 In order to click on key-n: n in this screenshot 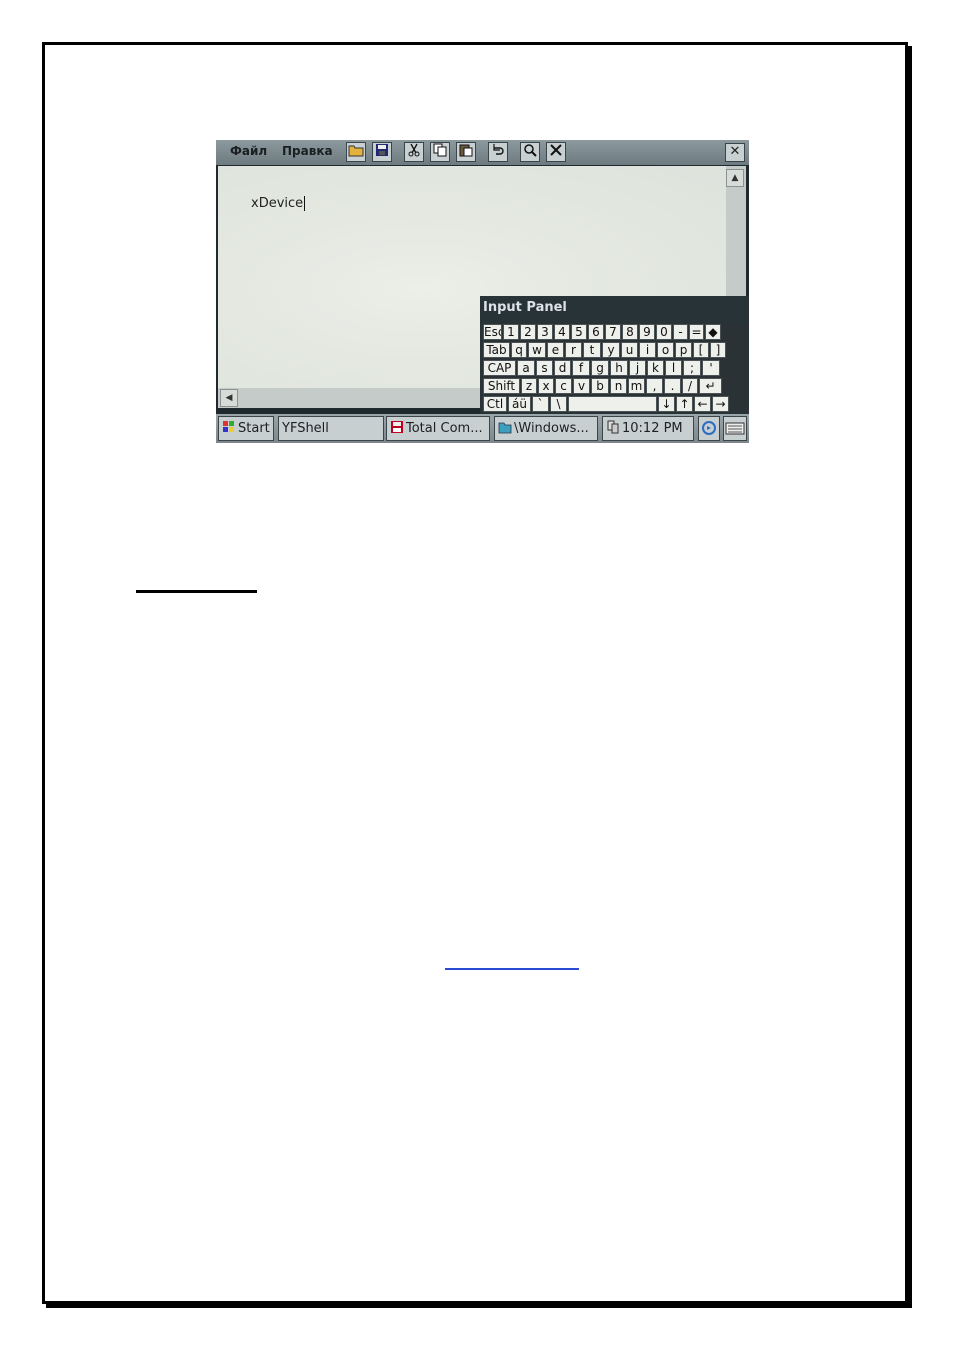, I will do `click(618, 386)`.